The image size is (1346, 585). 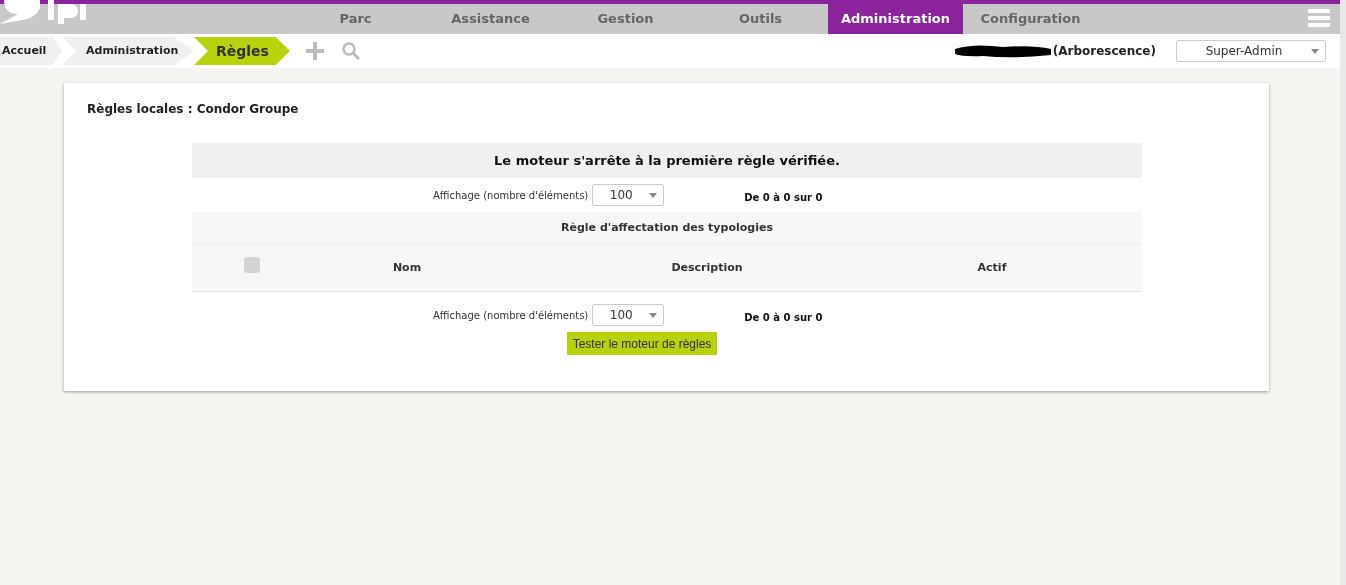 What do you see at coordinates (642, 343) in the screenshot?
I see `test-rules-button: Tester le moteur de règles` at bounding box center [642, 343].